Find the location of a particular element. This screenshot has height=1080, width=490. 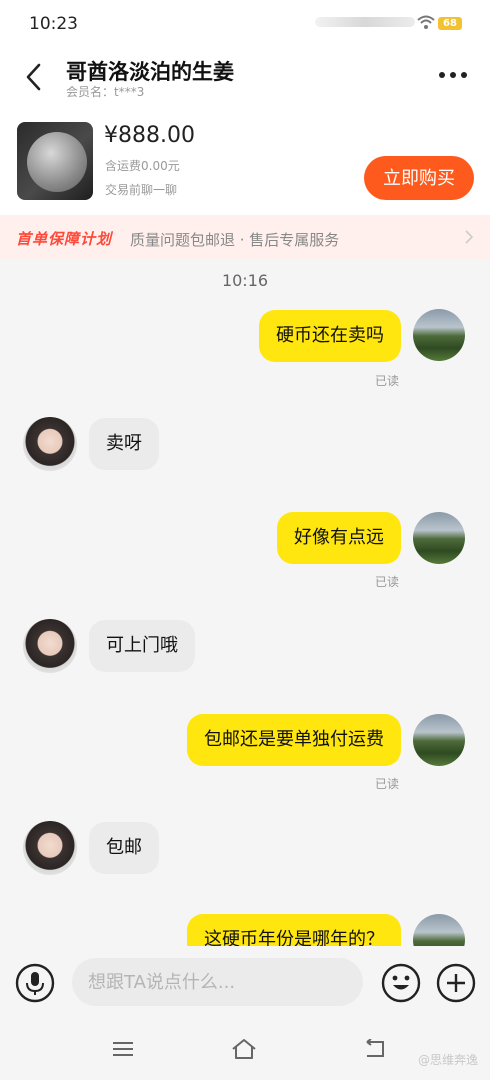

watermark: @思维奔逸 is located at coordinates (448, 1060).